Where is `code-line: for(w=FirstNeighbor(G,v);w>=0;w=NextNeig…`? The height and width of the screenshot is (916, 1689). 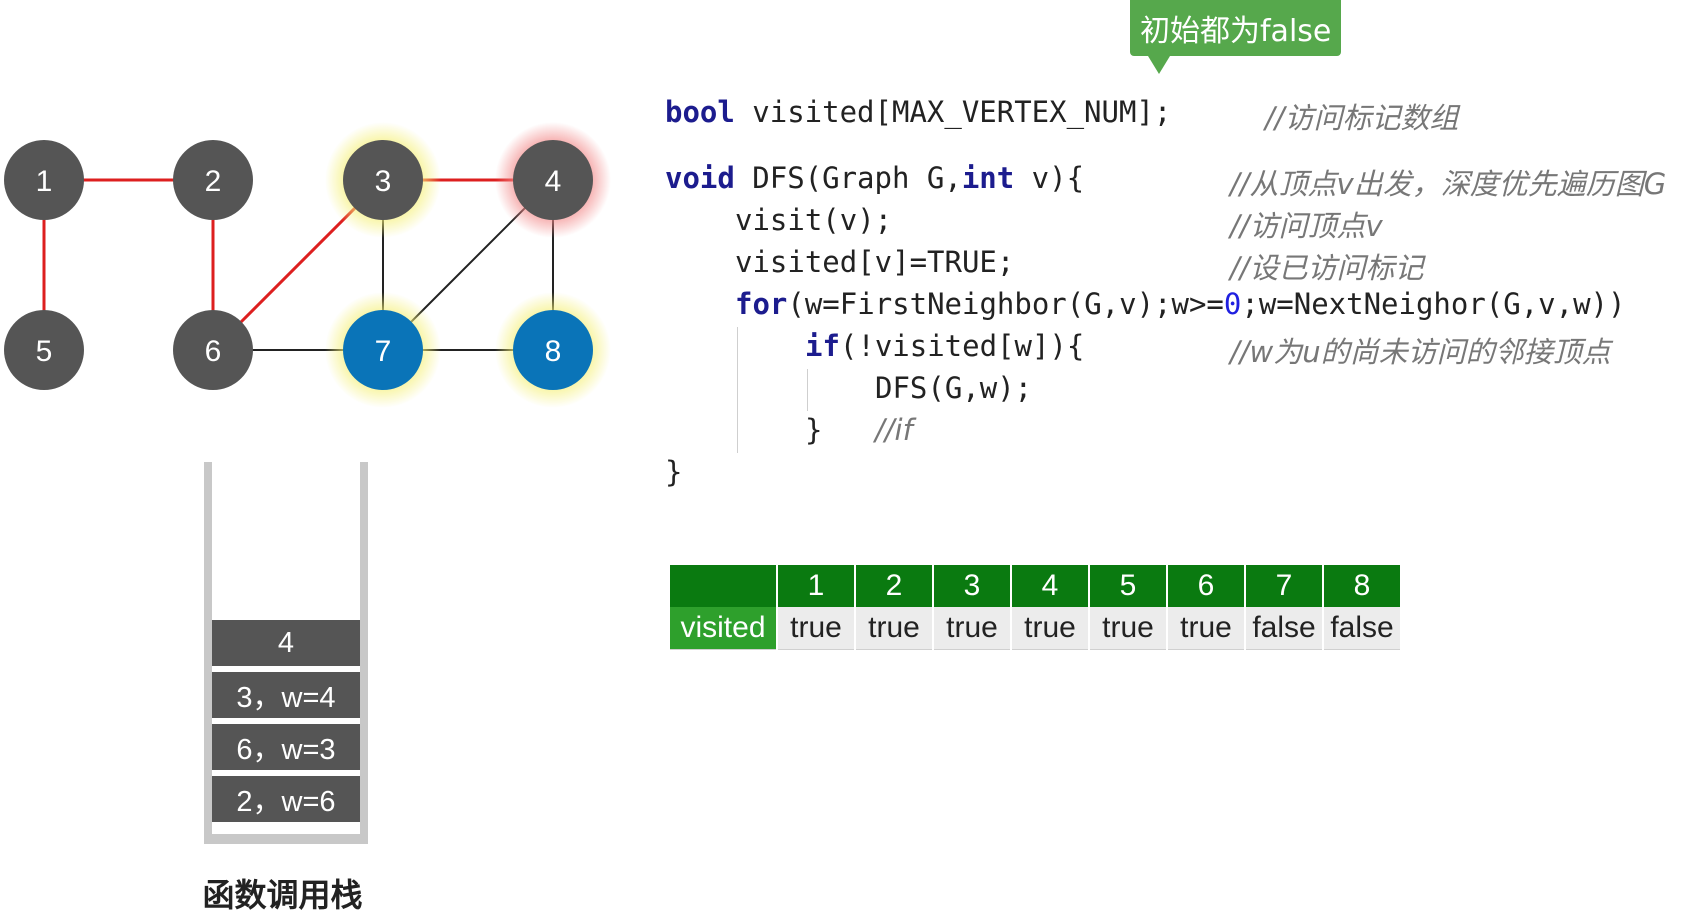 code-line: for(w=FirstNeighbor(G,v);w>=0;w=NextNeig… is located at coordinates (1180, 304).